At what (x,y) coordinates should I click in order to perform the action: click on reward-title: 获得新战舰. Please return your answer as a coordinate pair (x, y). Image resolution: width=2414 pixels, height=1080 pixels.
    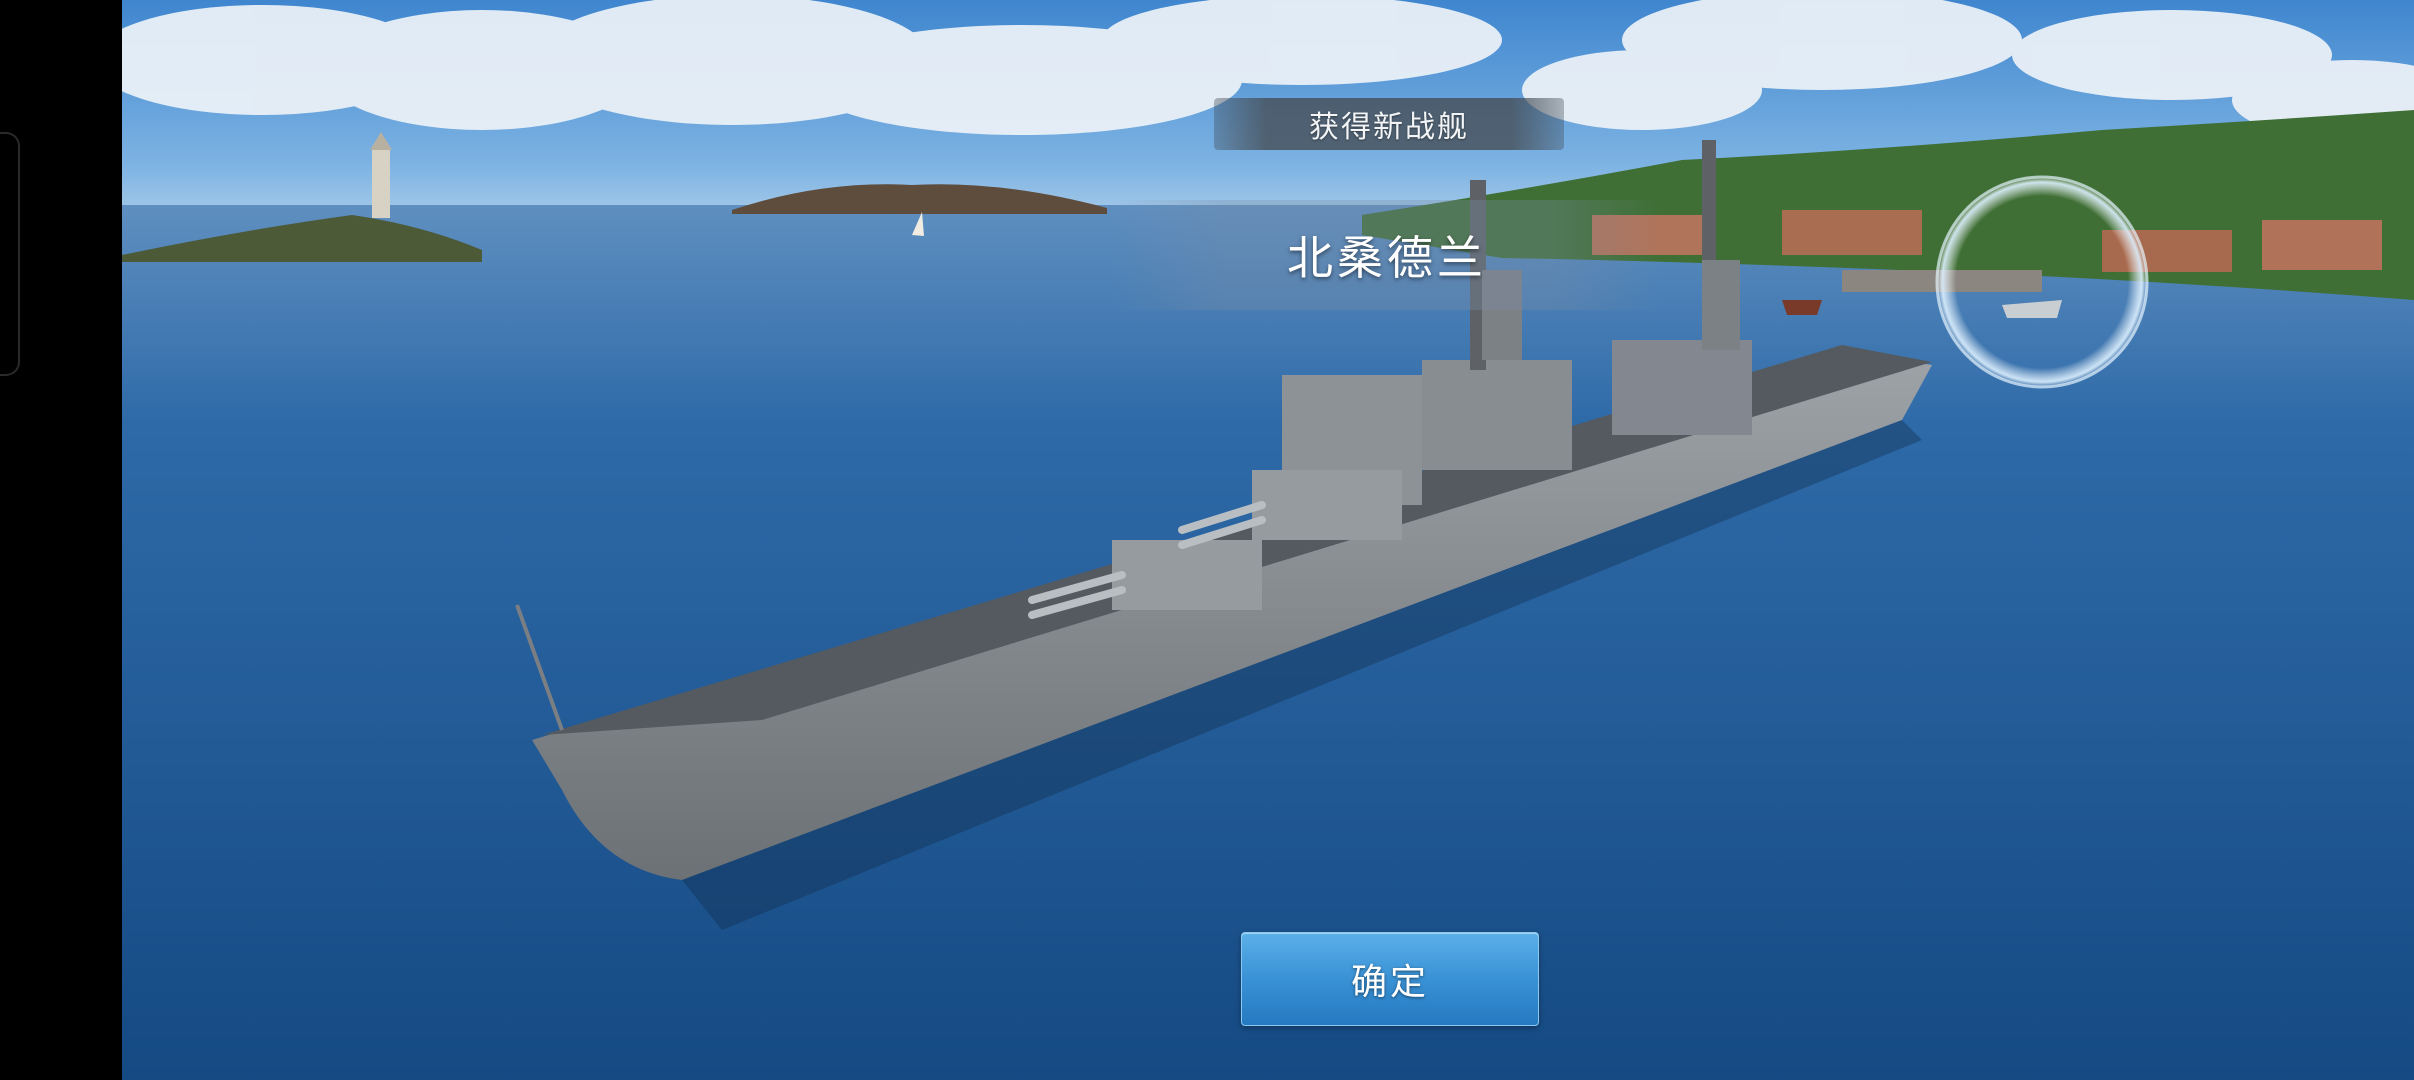
    Looking at the image, I should click on (1389, 127).